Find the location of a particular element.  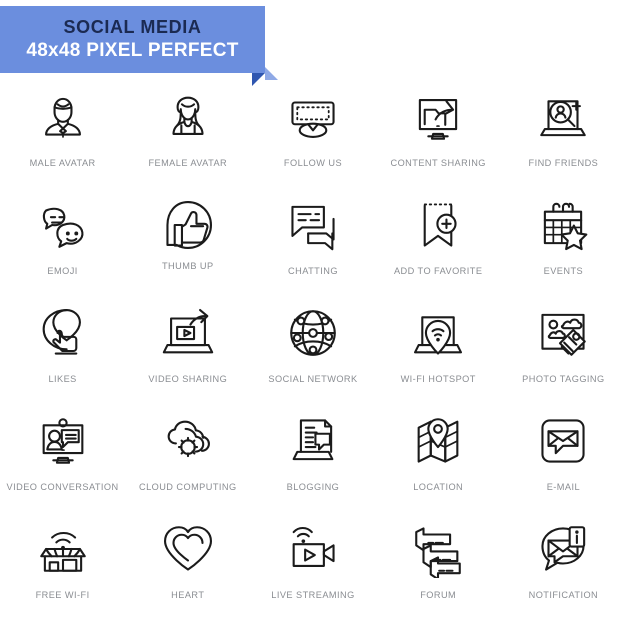

icon-label: CHATTING is located at coordinates (313, 271).